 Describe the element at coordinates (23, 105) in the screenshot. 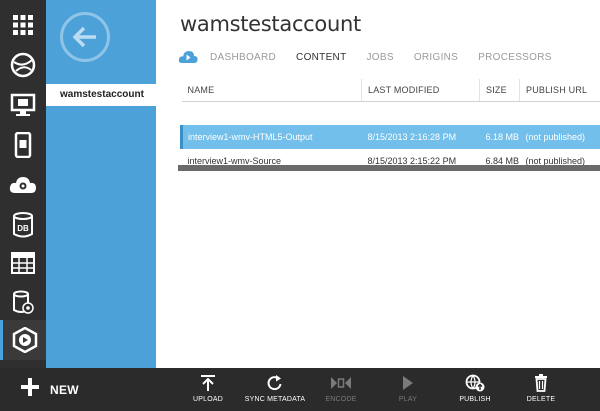

I see `virtual-machines-icon` at that location.